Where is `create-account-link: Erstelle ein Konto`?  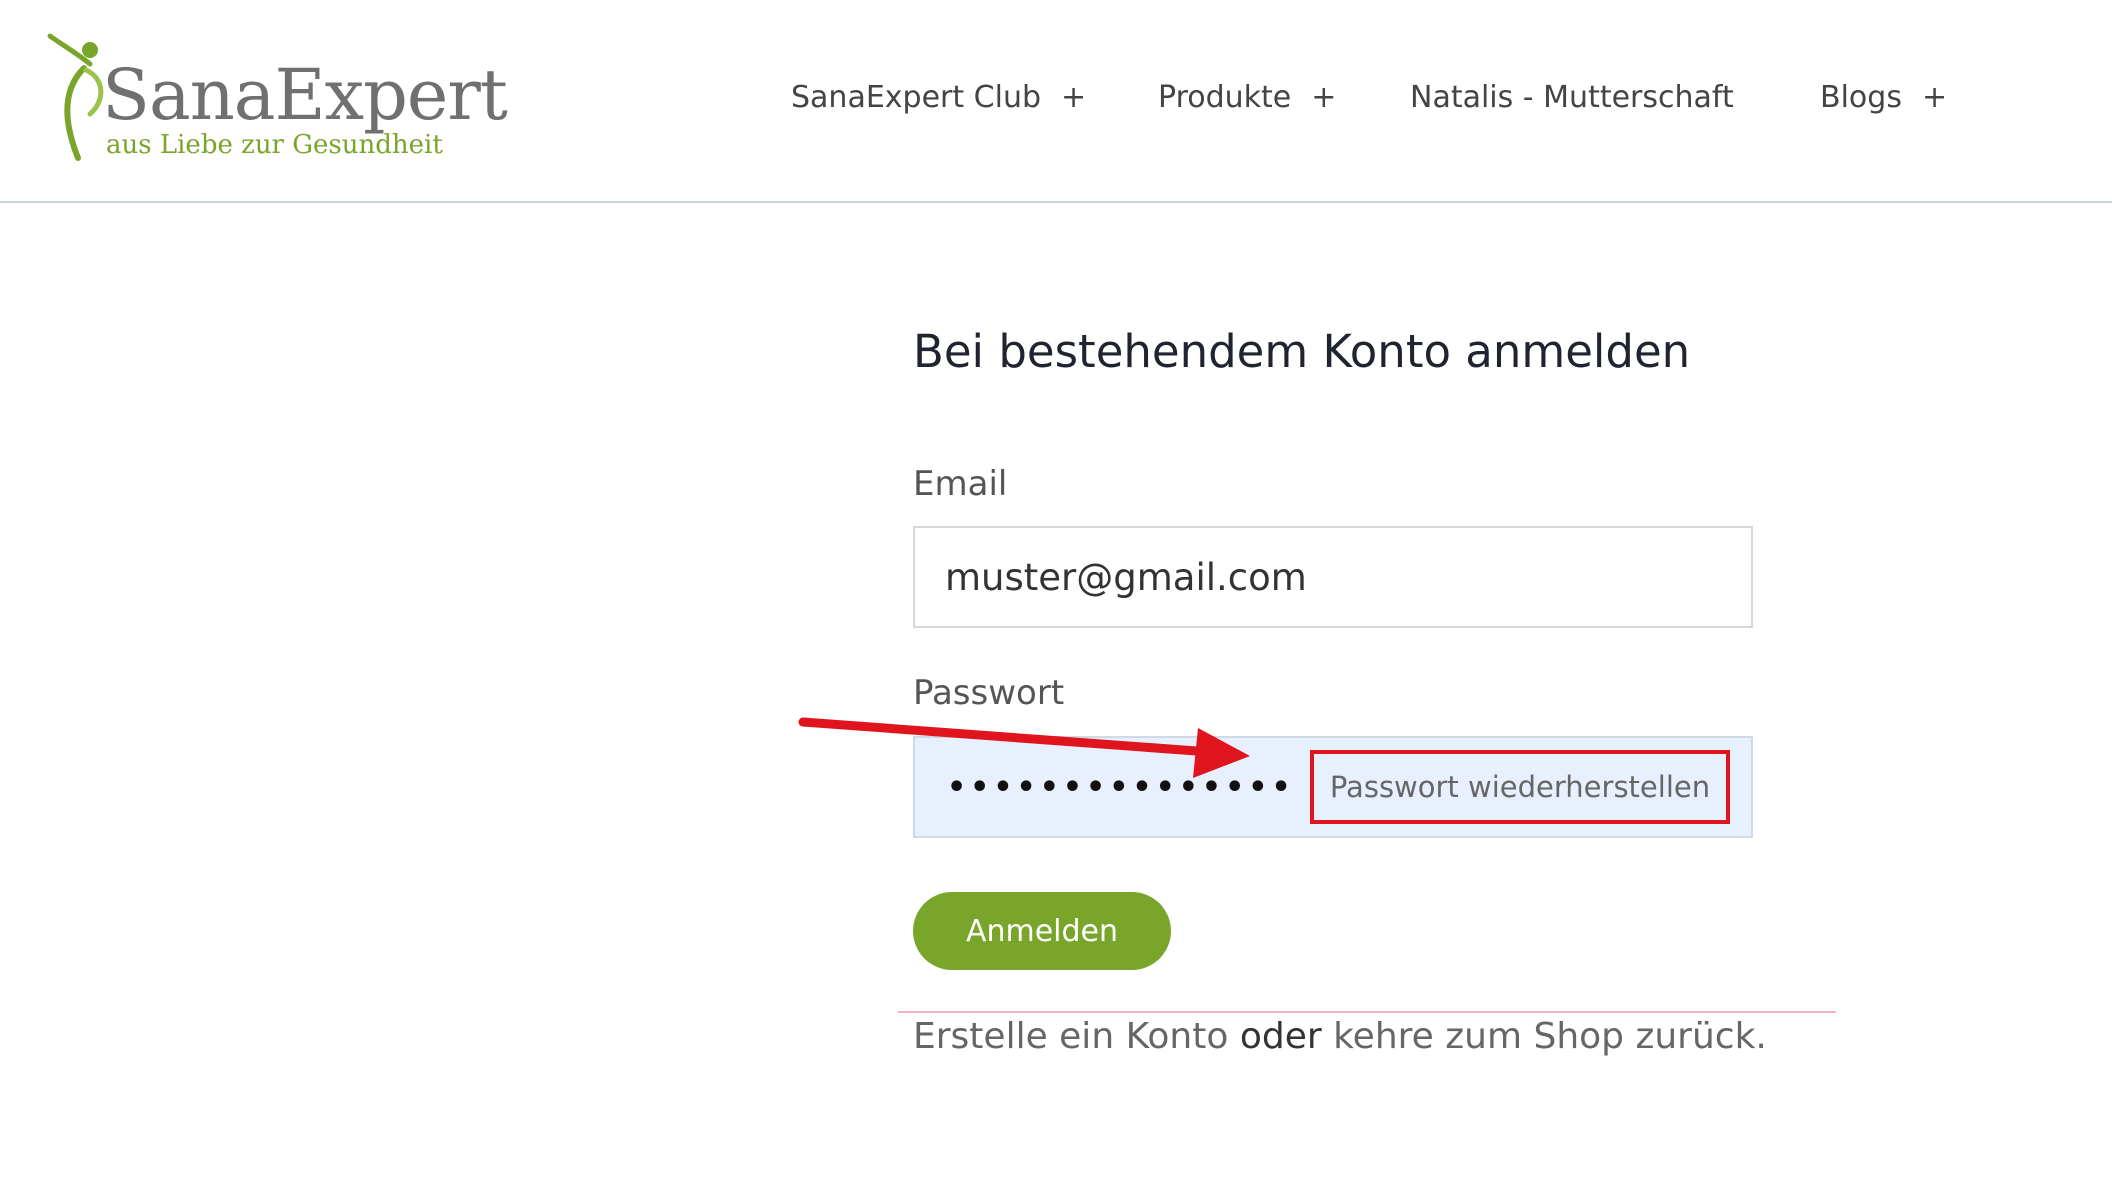 create-account-link: Erstelle ein Konto is located at coordinates (1070, 1036).